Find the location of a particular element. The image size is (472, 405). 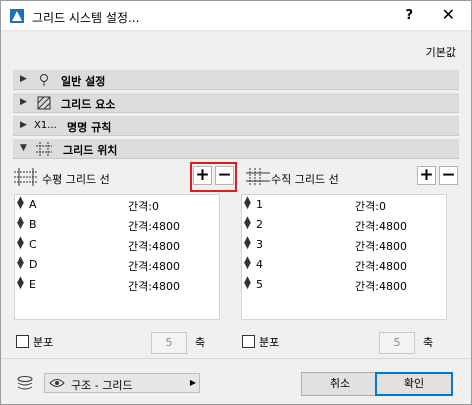

grid-name: C is located at coordinates (33, 244).